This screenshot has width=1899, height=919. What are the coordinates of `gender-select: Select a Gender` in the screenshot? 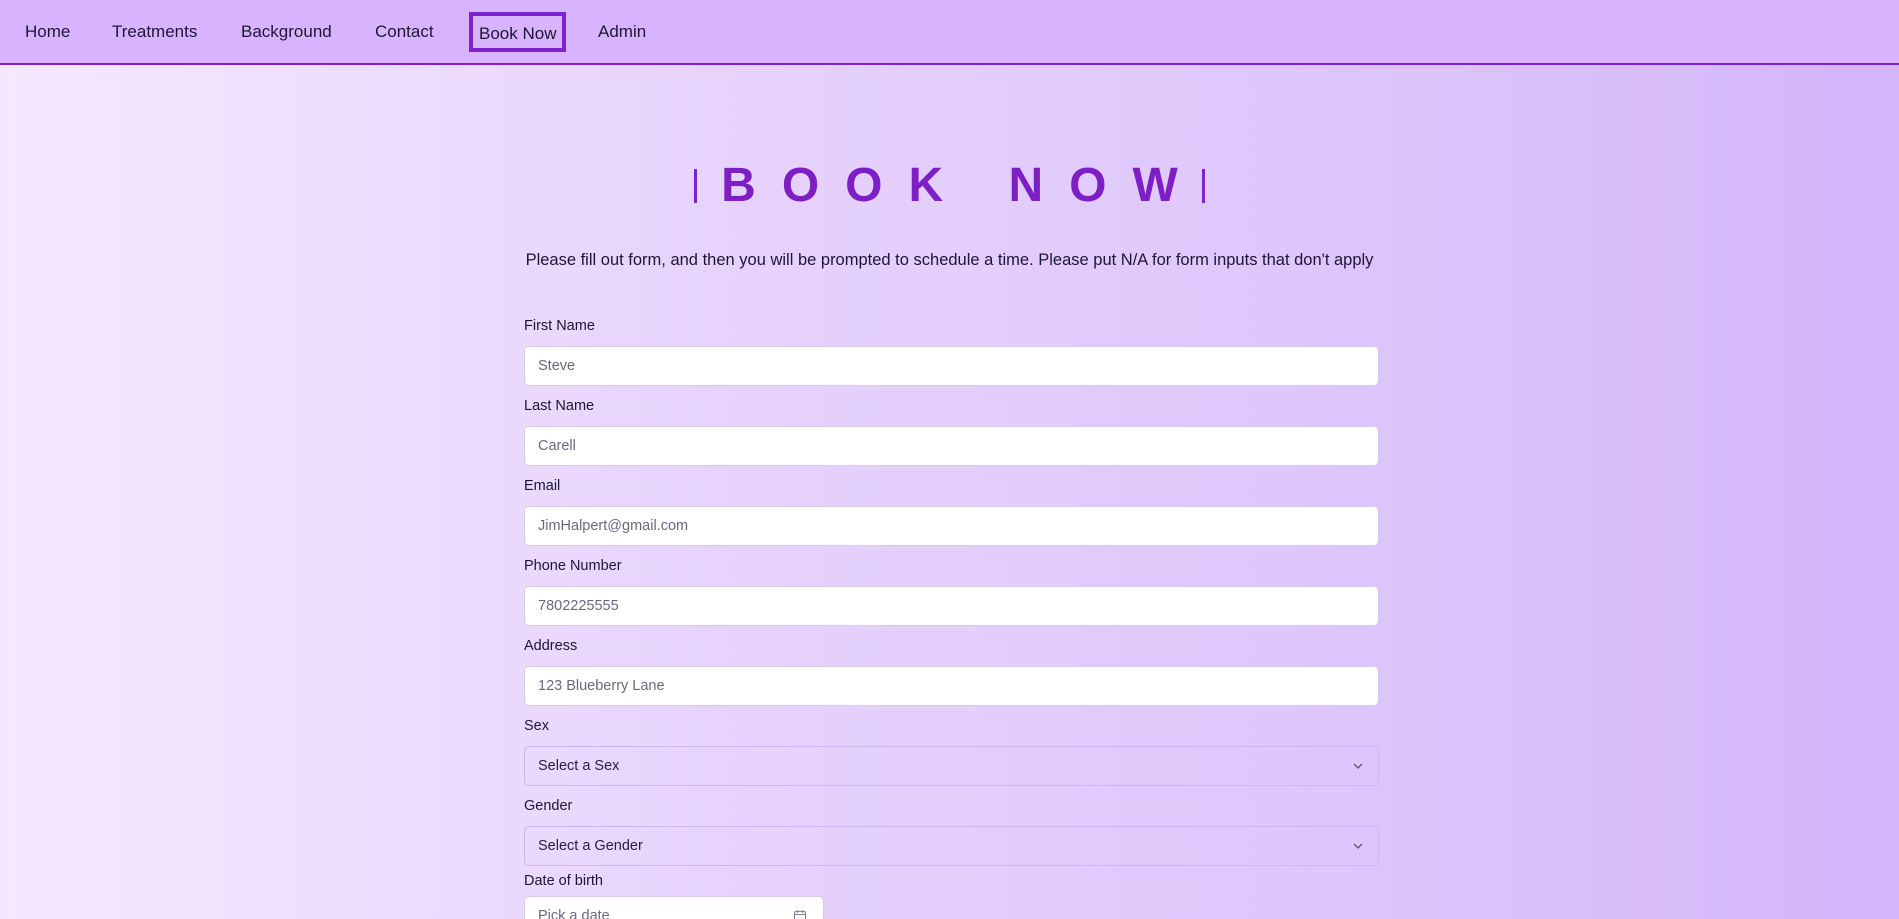 It's located at (951, 846).